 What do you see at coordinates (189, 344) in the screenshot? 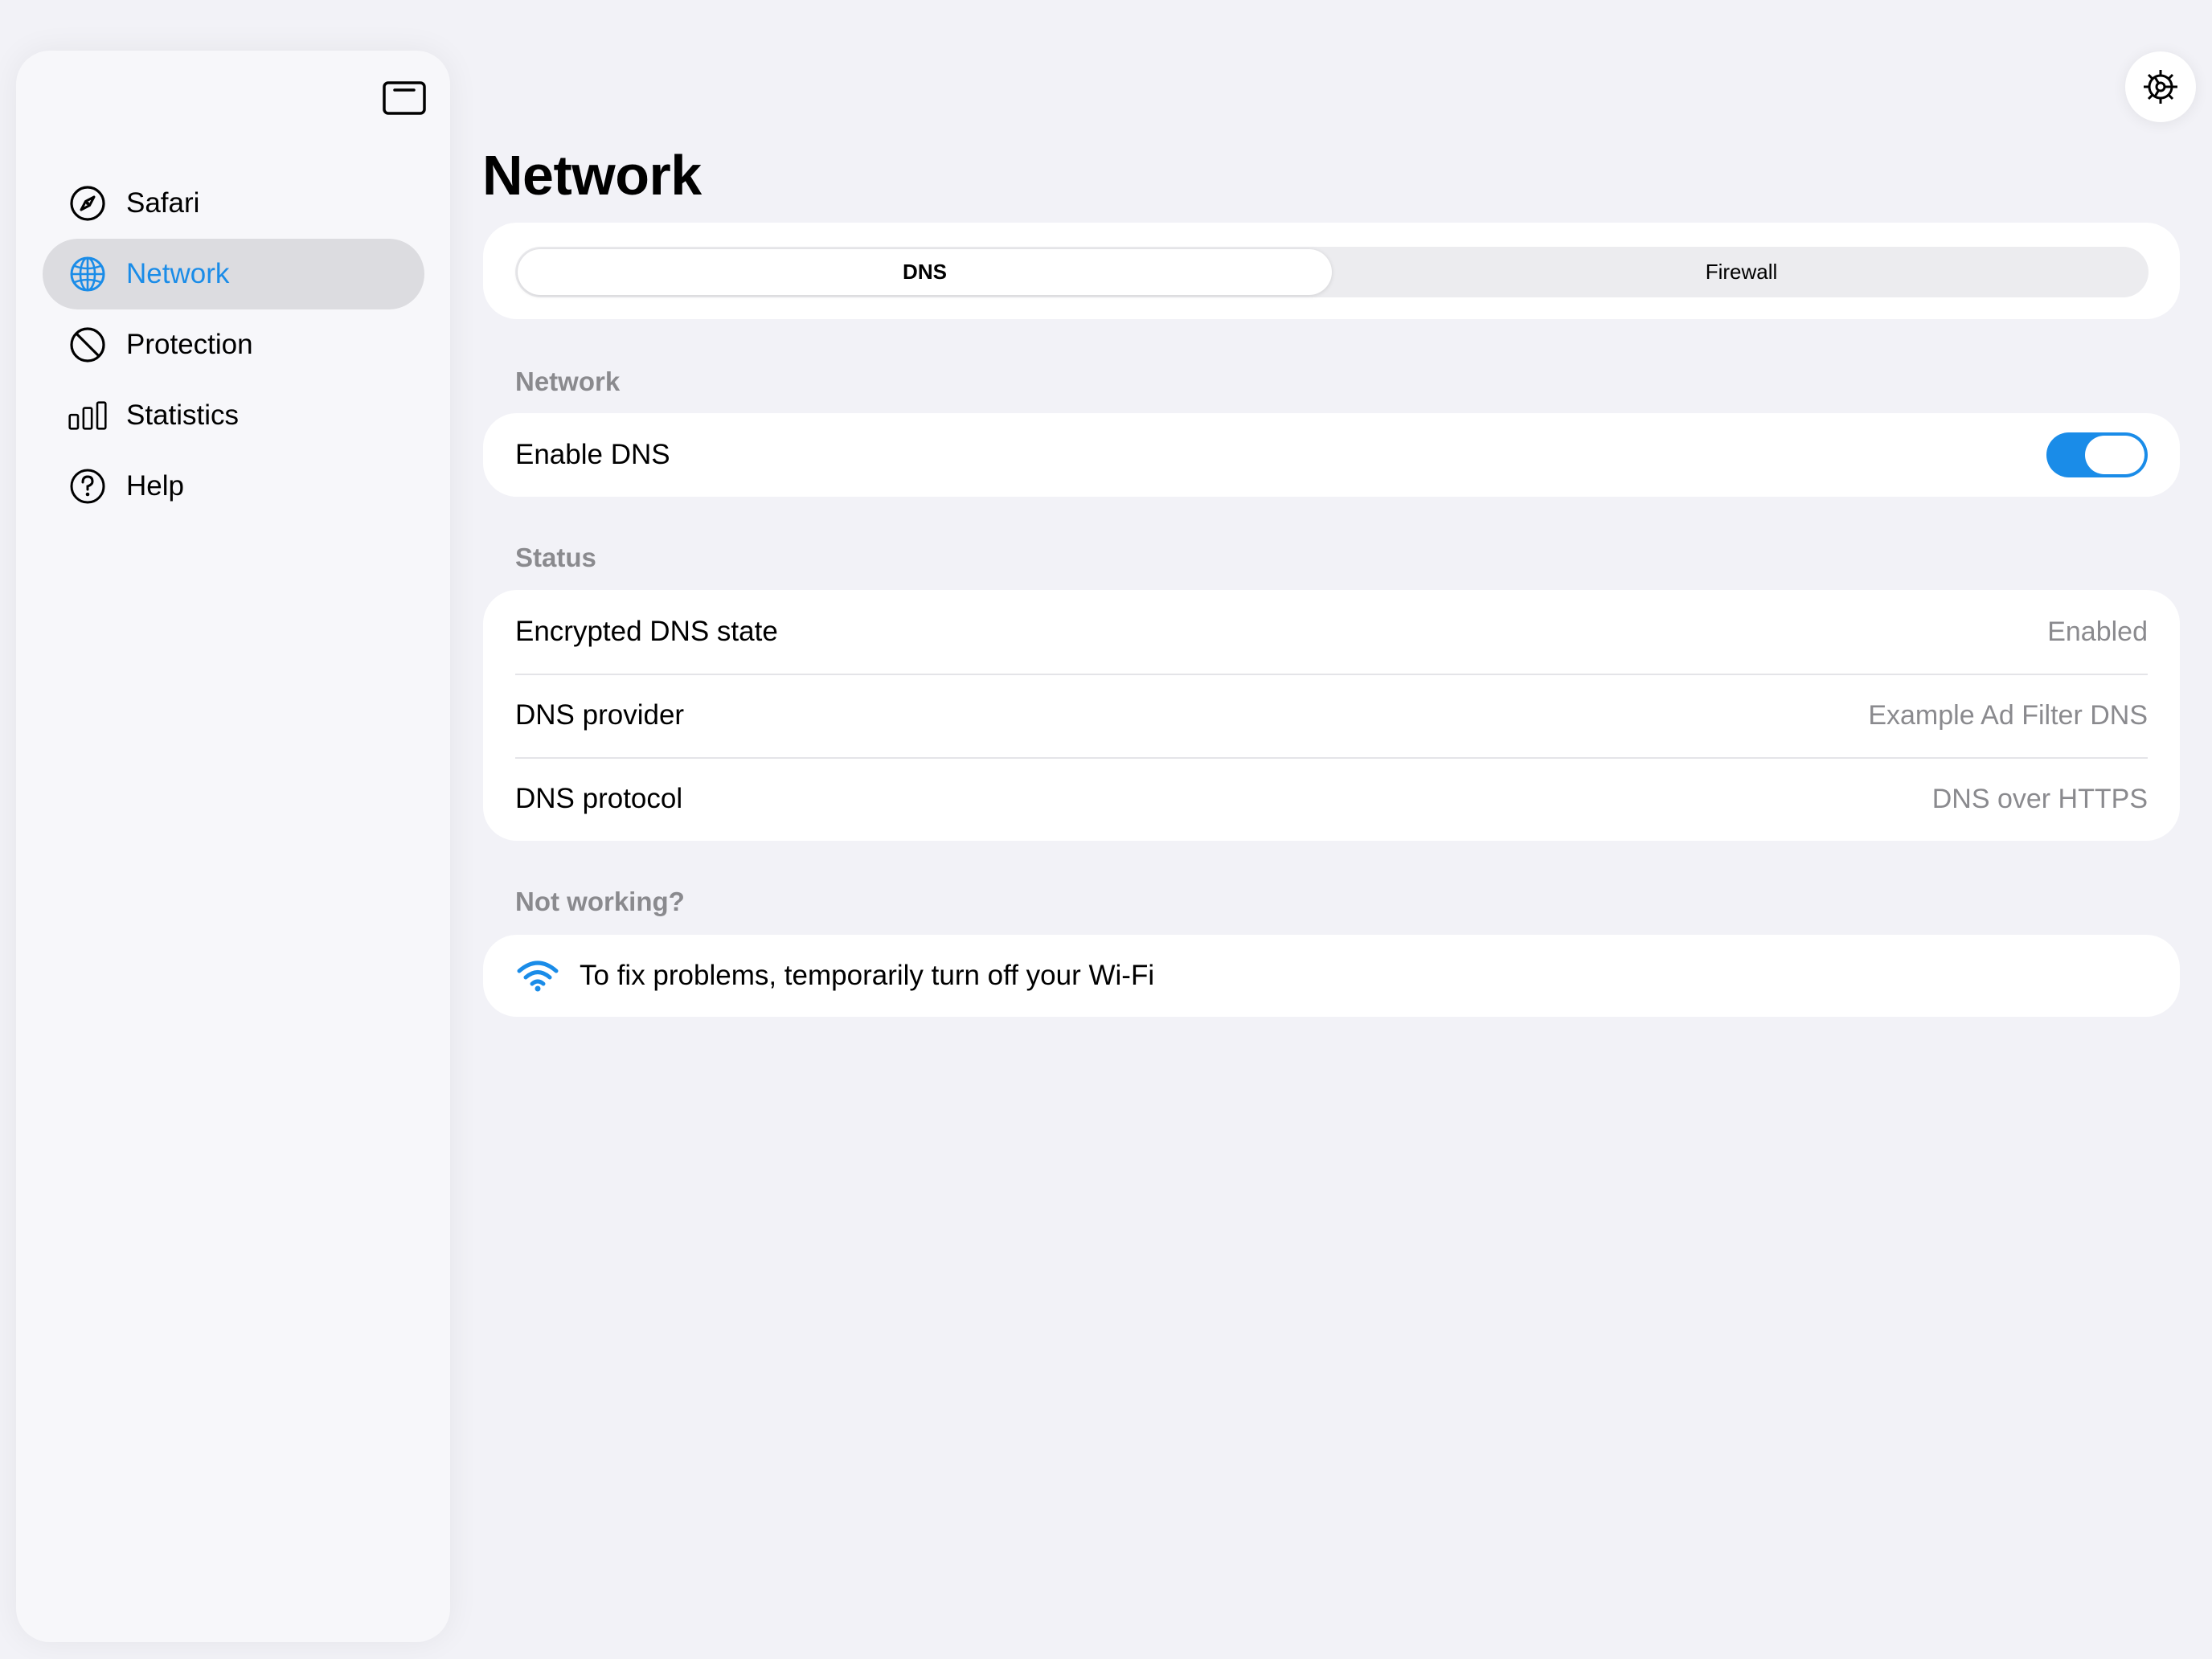
I see `sidebar-item-label: Protection` at bounding box center [189, 344].